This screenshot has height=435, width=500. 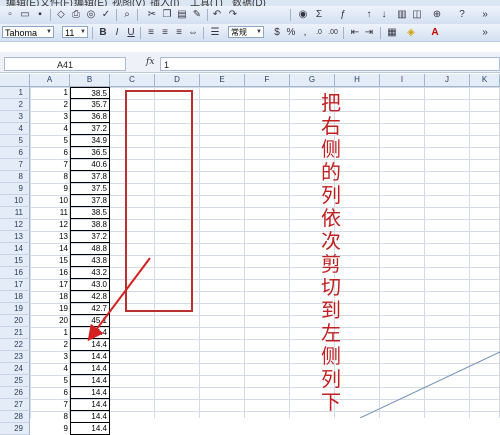 I want to click on cell-b: 36.5, so click(x=90, y=153).